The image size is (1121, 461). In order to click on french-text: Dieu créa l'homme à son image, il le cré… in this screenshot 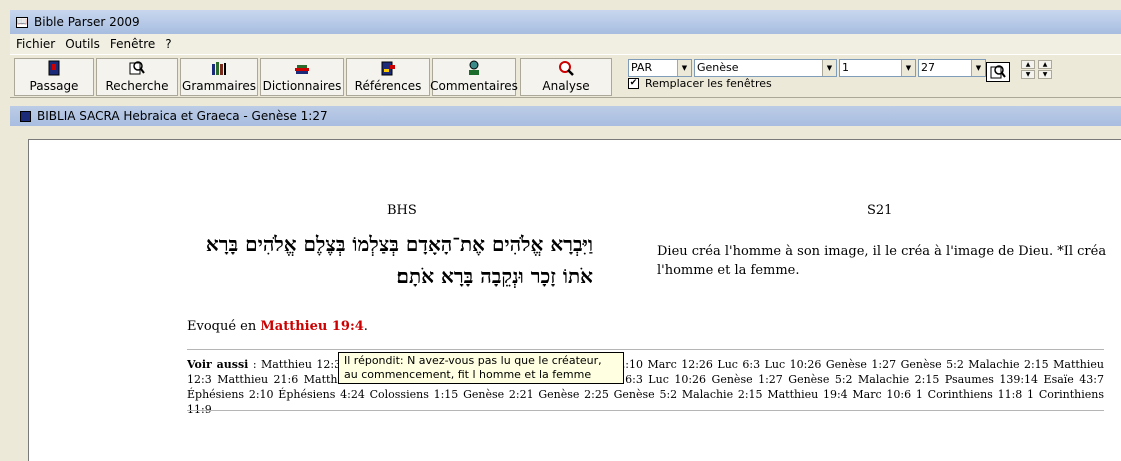, I will do `click(882, 261)`.